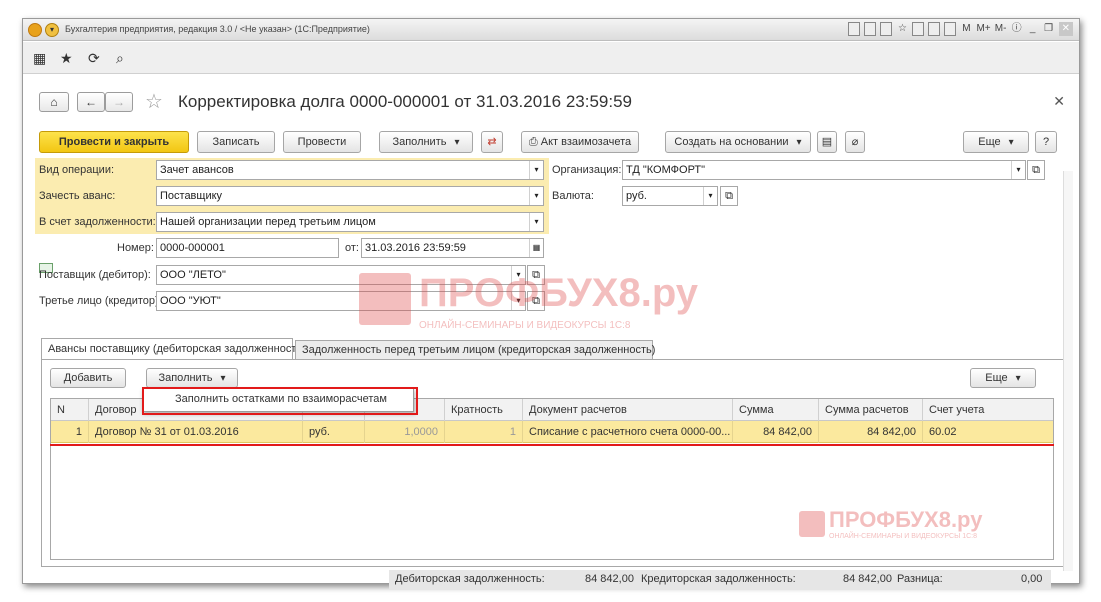 This screenshot has width=1101, height=602. What do you see at coordinates (989, 142) in the screenshot?
I see `more-button-label: Еще` at bounding box center [989, 142].